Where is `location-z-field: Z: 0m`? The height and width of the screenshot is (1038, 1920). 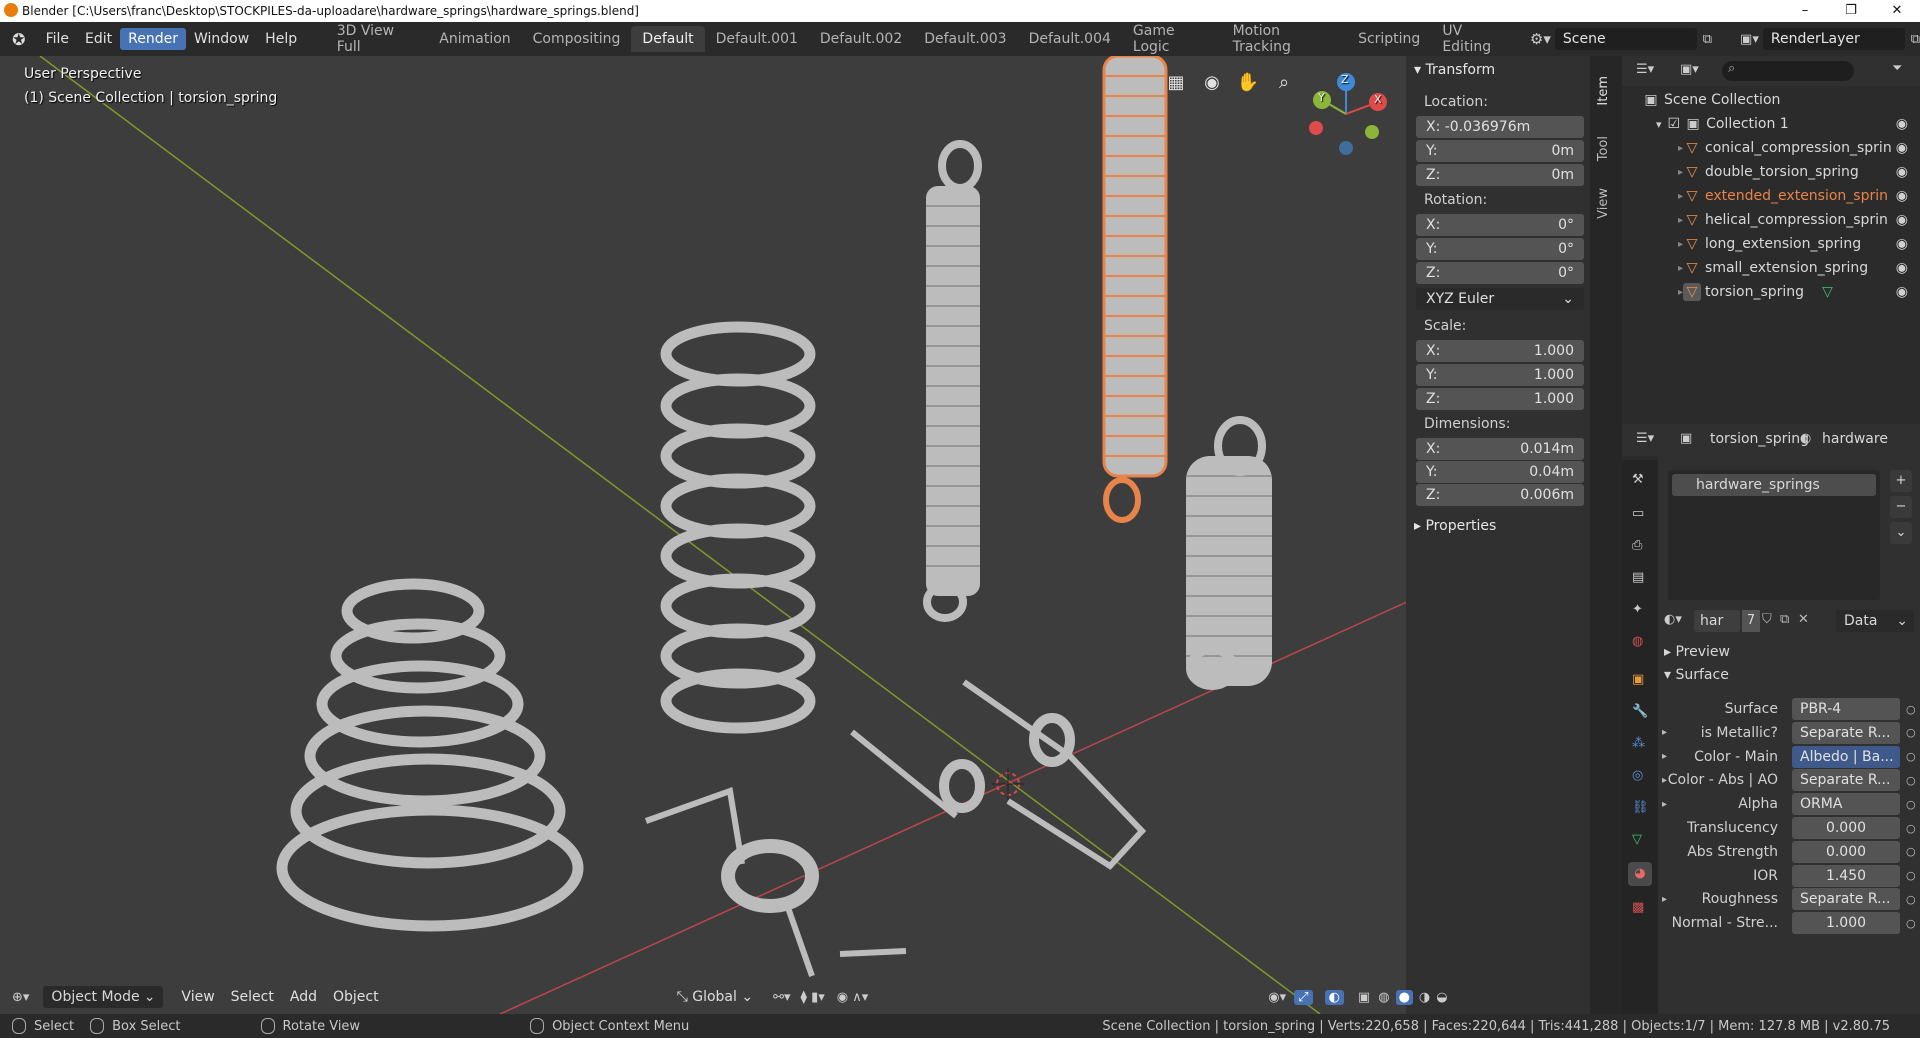
location-z-field: Z: 0m is located at coordinates (1500, 175).